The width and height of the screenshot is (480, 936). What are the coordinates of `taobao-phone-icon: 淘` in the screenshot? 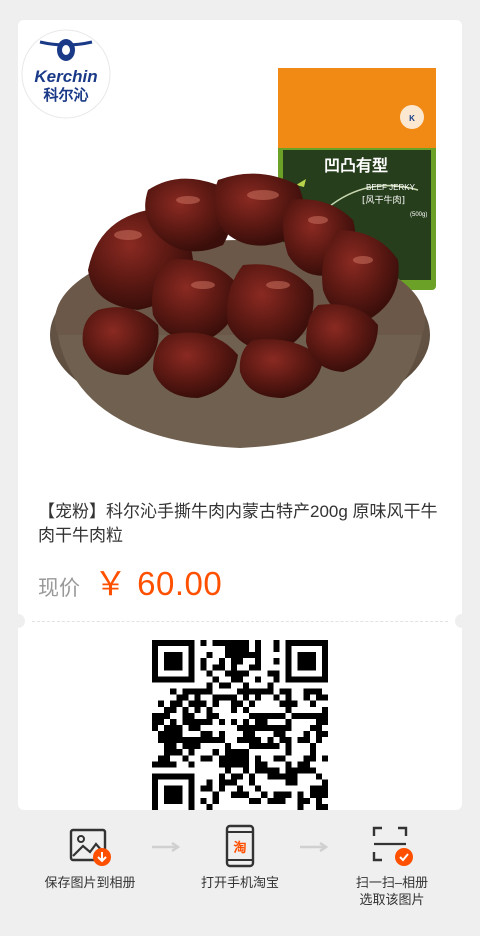 It's located at (240, 846).